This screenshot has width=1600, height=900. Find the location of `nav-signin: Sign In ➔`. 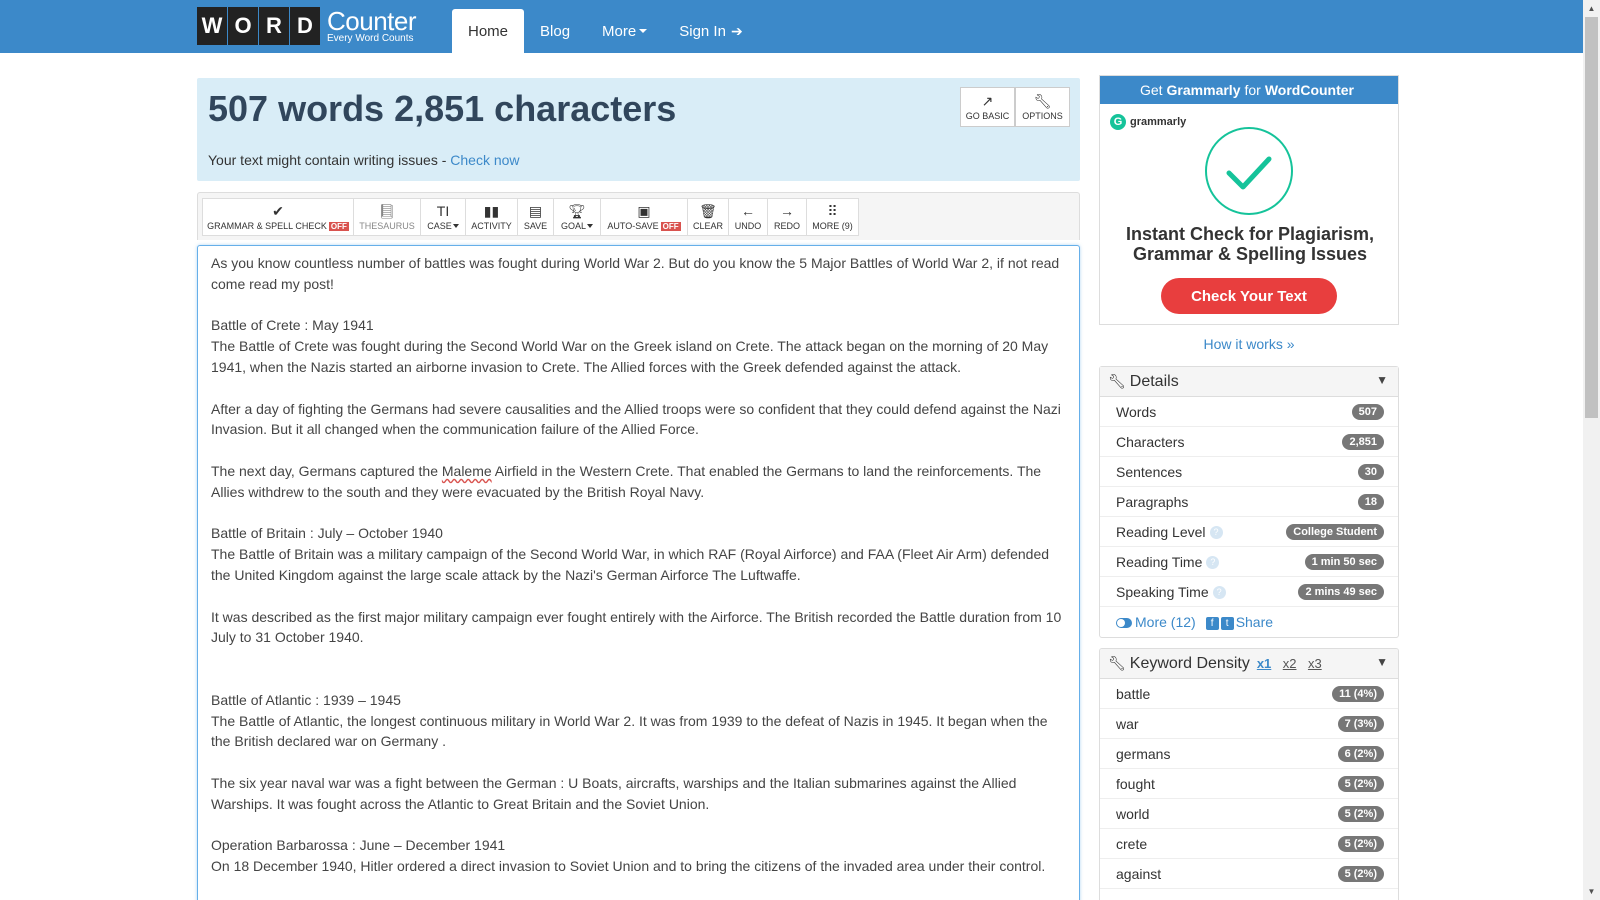

nav-signin: Sign In ➔ is located at coordinates (710, 31).